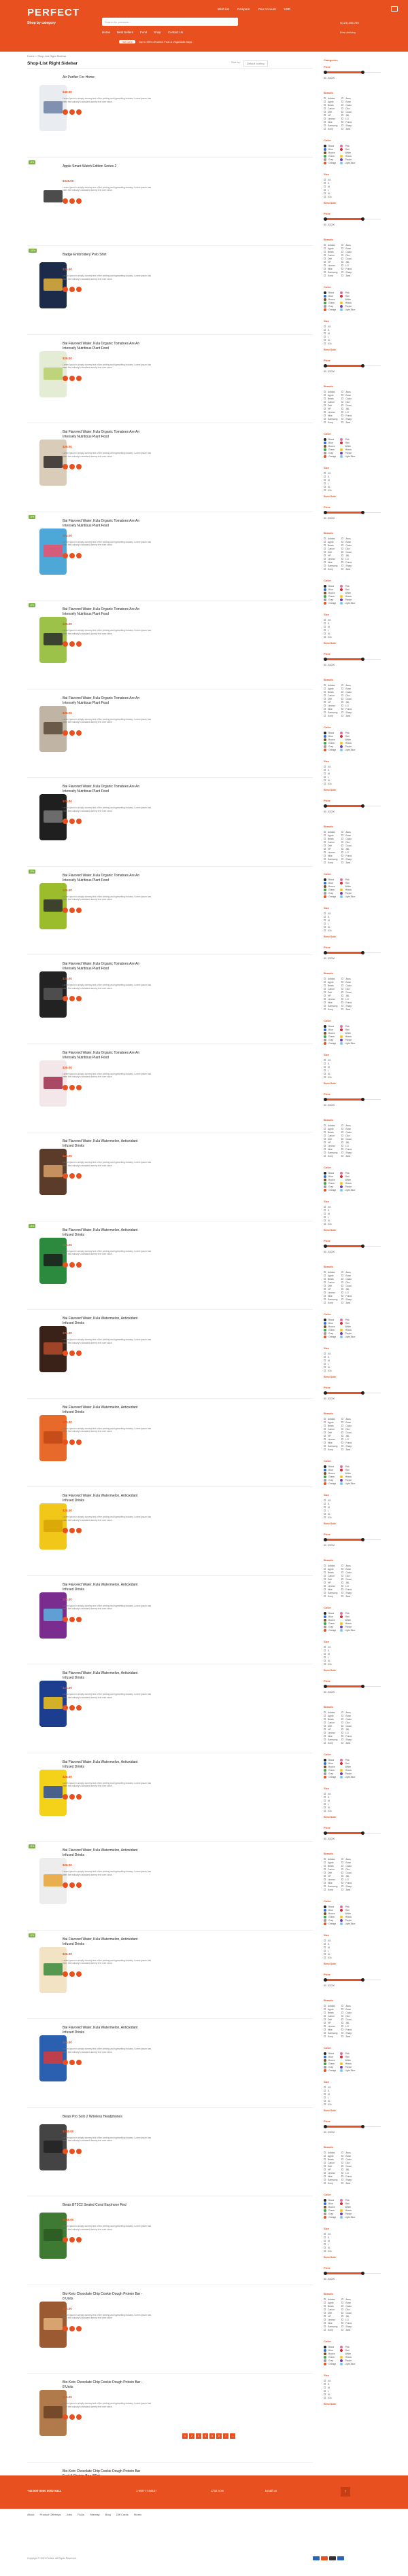 The width and height of the screenshot is (408, 2576). I want to click on page-number: 3, so click(199, 2436).